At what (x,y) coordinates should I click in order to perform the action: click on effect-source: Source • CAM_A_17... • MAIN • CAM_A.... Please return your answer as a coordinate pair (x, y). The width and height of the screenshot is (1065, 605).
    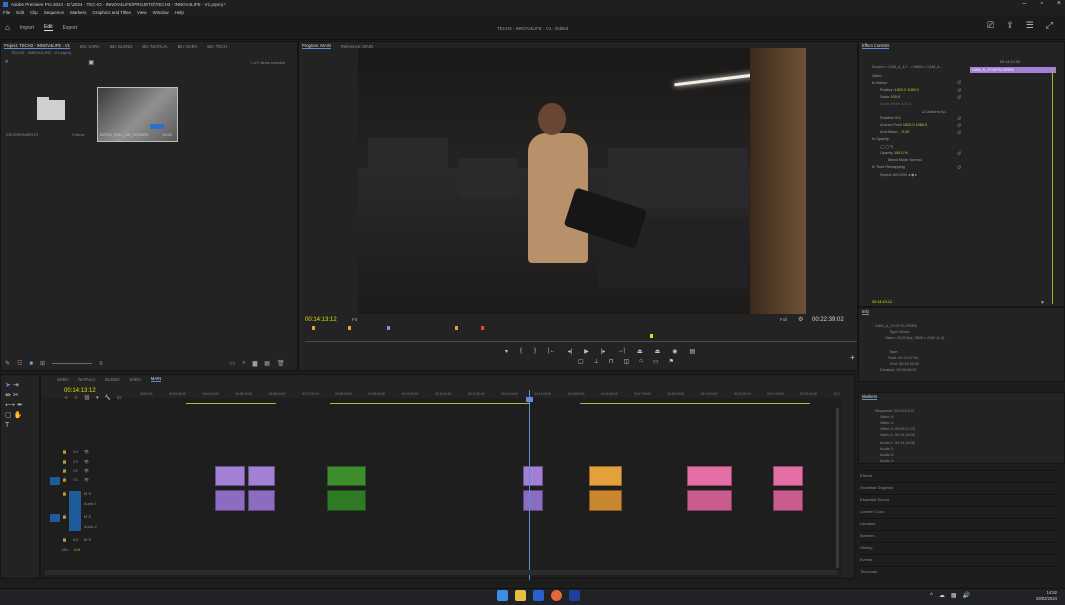
    Looking at the image, I should click on (907, 67).